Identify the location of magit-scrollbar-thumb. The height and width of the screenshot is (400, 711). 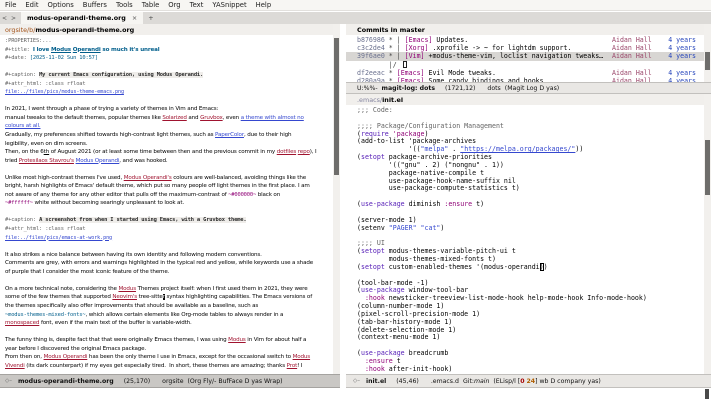
(707, 61).